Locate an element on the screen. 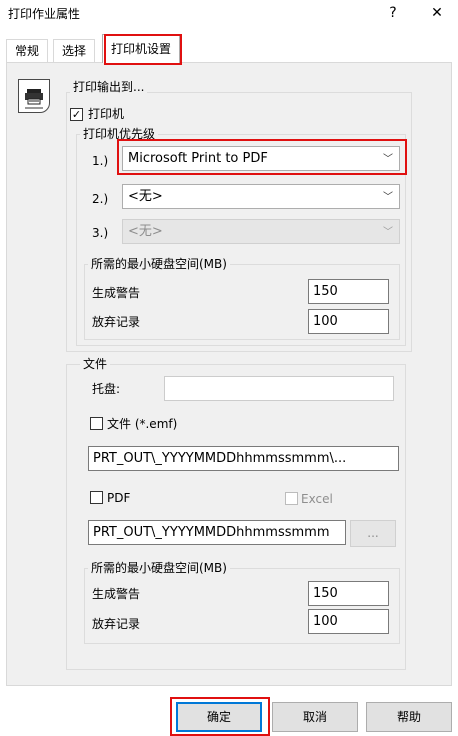 This screenshot has height=736, width=458. emf-checkbox-label: 文件 (*.emf) is located at coordinates (142, 424).